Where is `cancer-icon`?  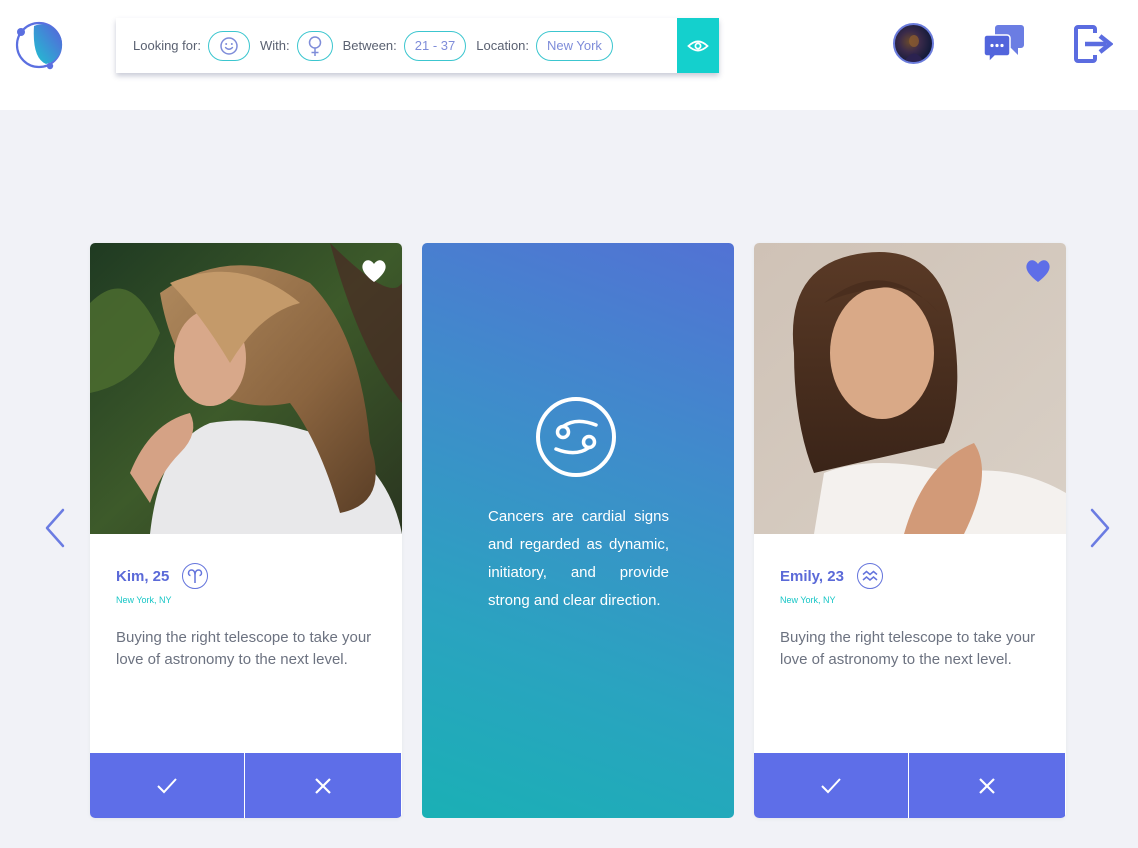
cancer-icon is located at coordinates (576, 437).